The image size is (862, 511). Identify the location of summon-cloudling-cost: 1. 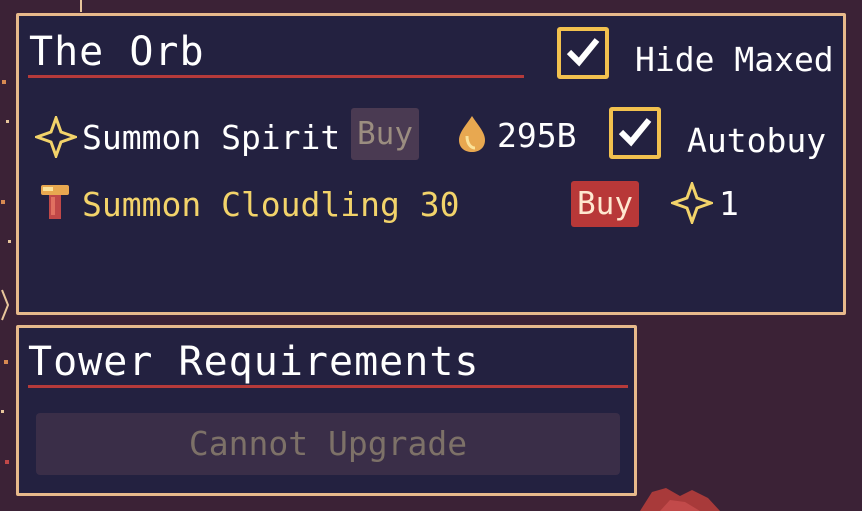
(729, 203).